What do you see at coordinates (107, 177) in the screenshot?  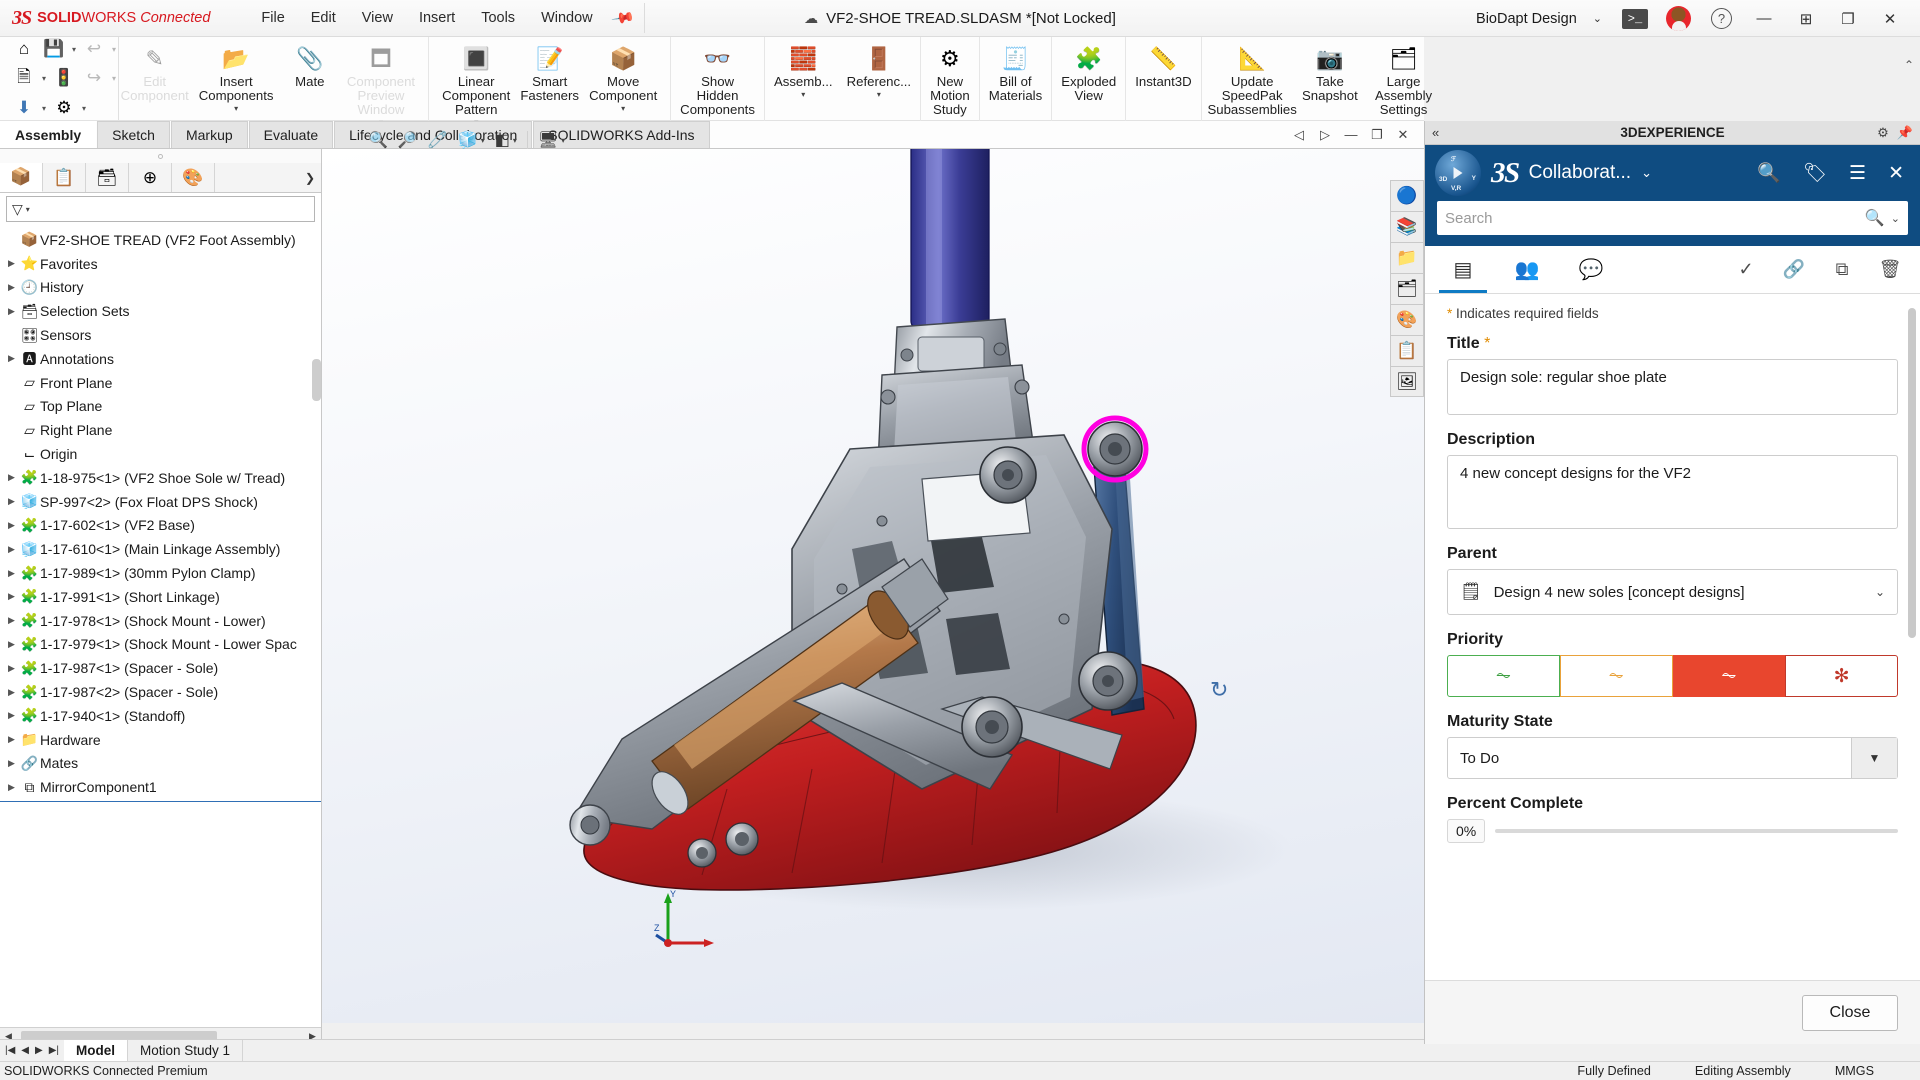 I see `configuration-manager-icon: 🗃` at bounding box center [107, 177].